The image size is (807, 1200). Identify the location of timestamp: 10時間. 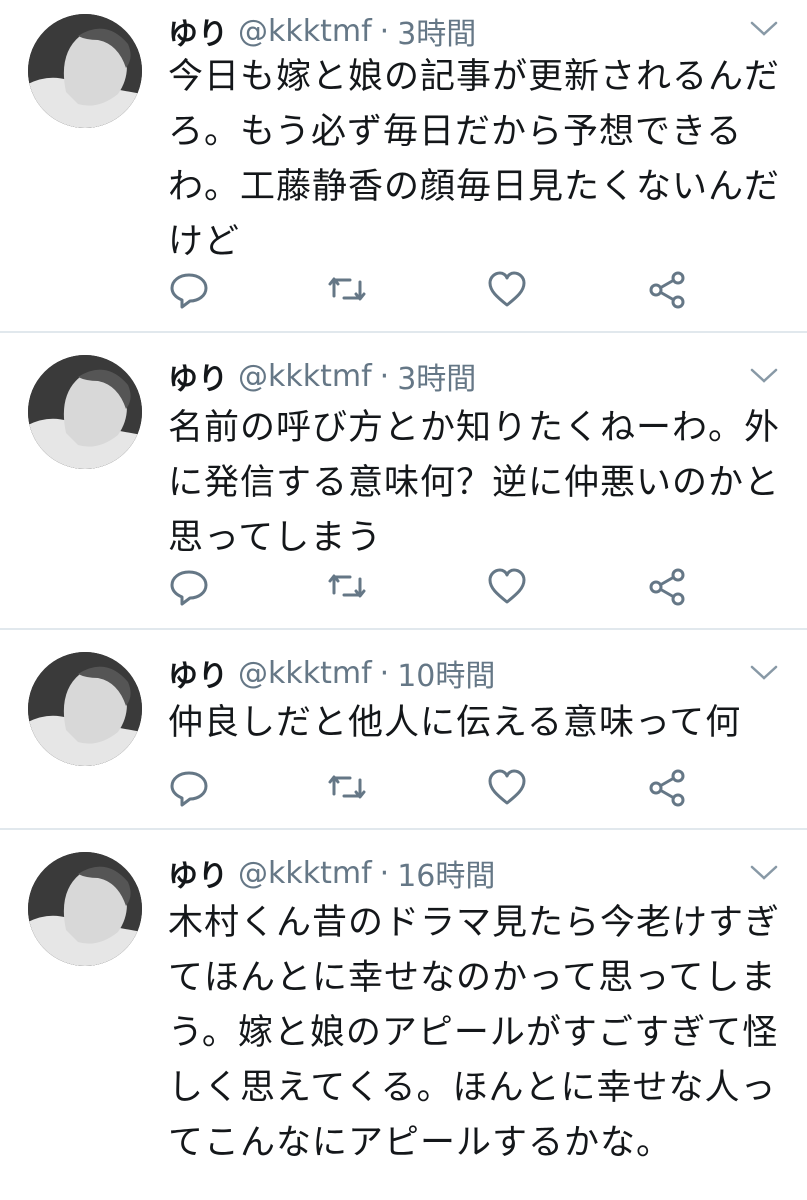
(446, 673).